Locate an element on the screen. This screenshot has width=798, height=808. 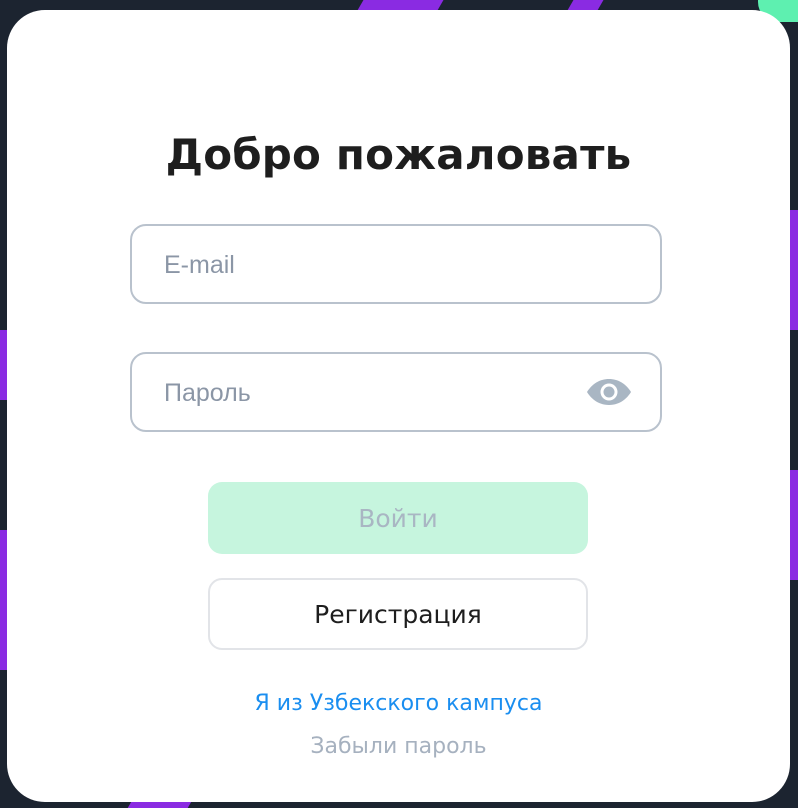
password-input is located at coordinates (379, 393).